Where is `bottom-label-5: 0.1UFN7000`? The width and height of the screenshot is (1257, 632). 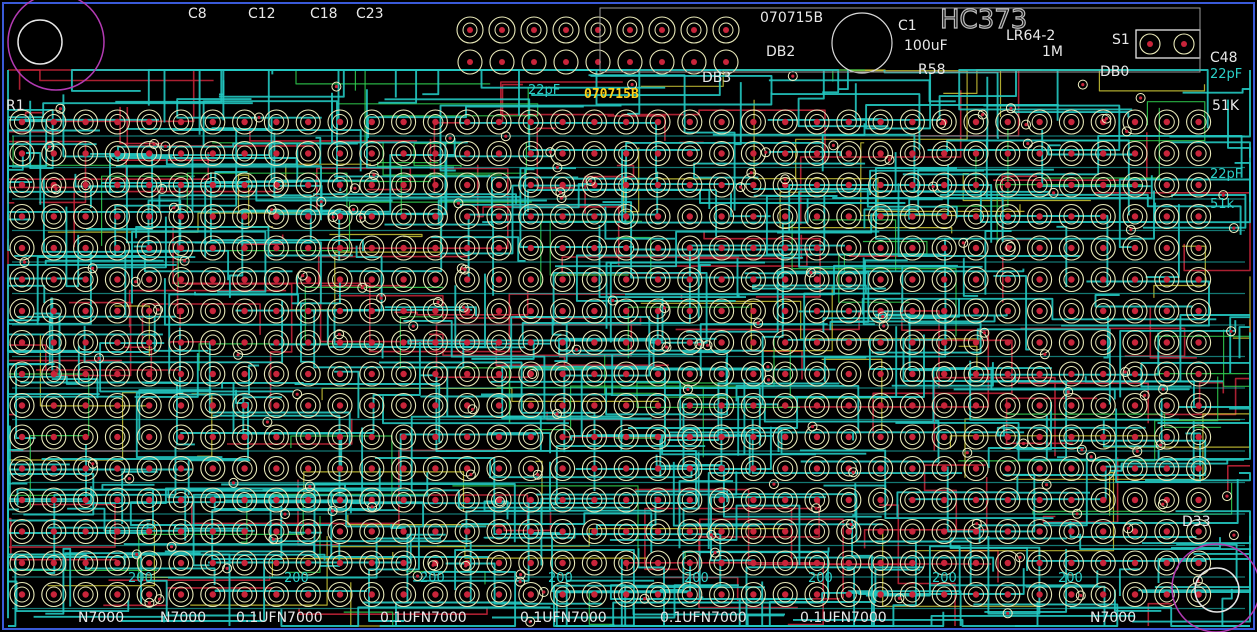 bottom-label-5: 0.1UFN7000 is located at coordinates (563, 618).